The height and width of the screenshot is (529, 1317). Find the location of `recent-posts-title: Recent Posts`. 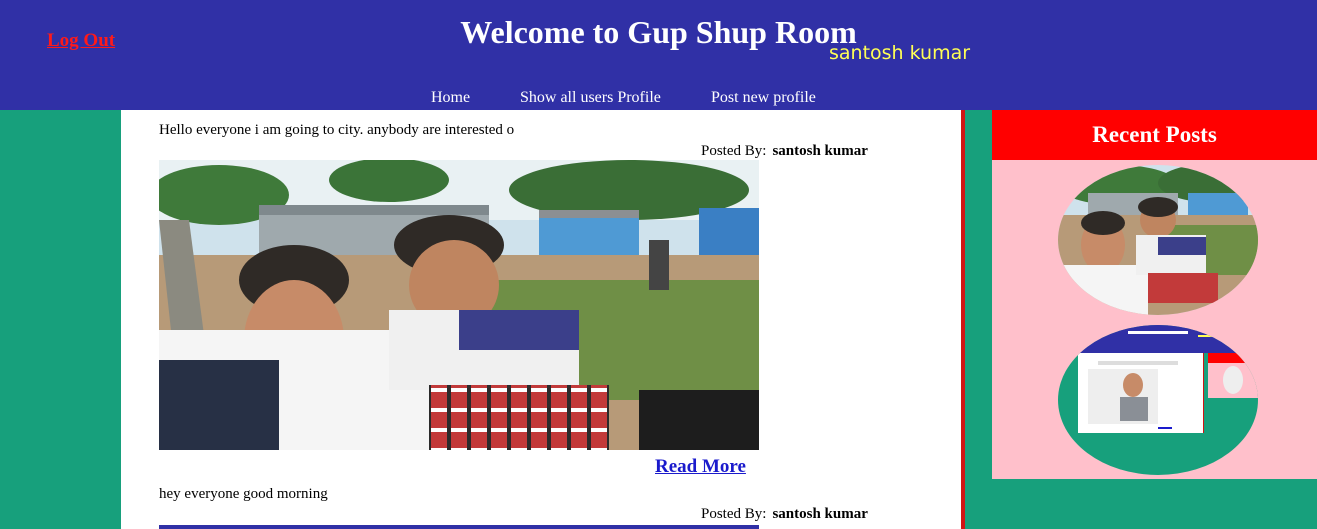

recent-posts-title: Recent Posts is located at coordinates (1154, 135).